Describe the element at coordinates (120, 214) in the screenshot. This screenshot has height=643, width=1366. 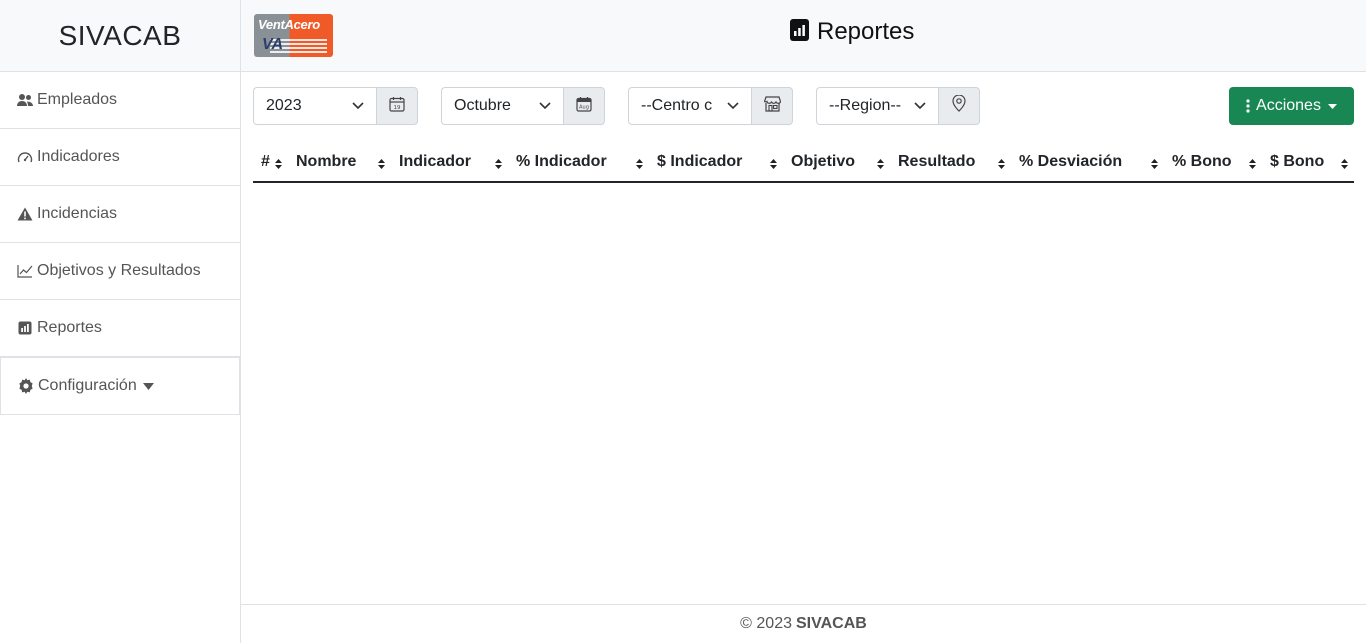
I see `sidebar-item-incidencias: Incidencias` at that location.